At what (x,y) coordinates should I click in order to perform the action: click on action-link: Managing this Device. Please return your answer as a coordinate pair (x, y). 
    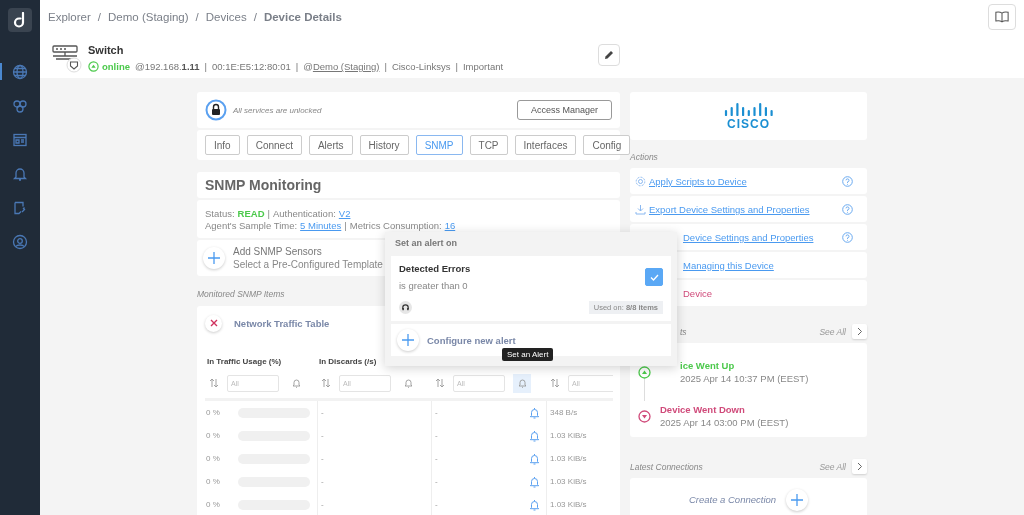
    Looking at the image, I should click on (768, 265).